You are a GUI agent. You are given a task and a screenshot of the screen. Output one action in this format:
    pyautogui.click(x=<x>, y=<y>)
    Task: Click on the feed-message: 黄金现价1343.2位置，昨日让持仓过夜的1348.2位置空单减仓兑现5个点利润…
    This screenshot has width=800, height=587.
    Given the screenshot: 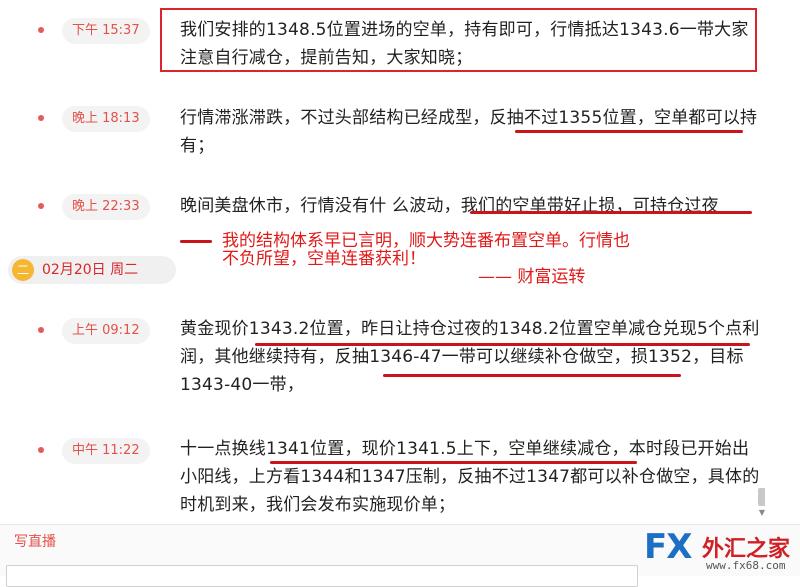 What is the action you would take?
    pyautogui.click(x=470, y=357)
    